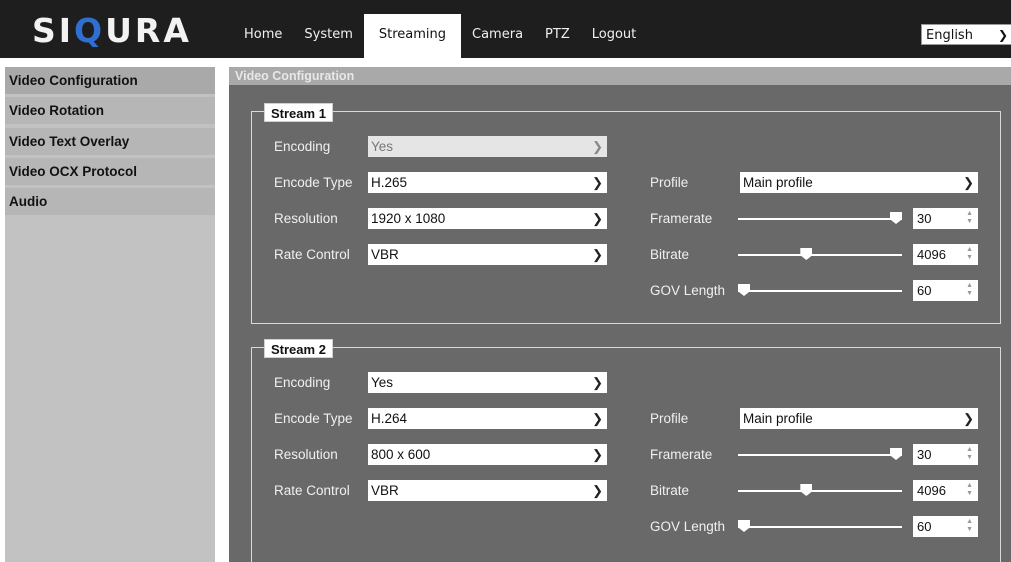 The image size is (1011, 562). What do you see at coordinates (487, 418) in the screenshot?
I see `encode-type-select: H.264 ❯` at bounding box center [487, 418].